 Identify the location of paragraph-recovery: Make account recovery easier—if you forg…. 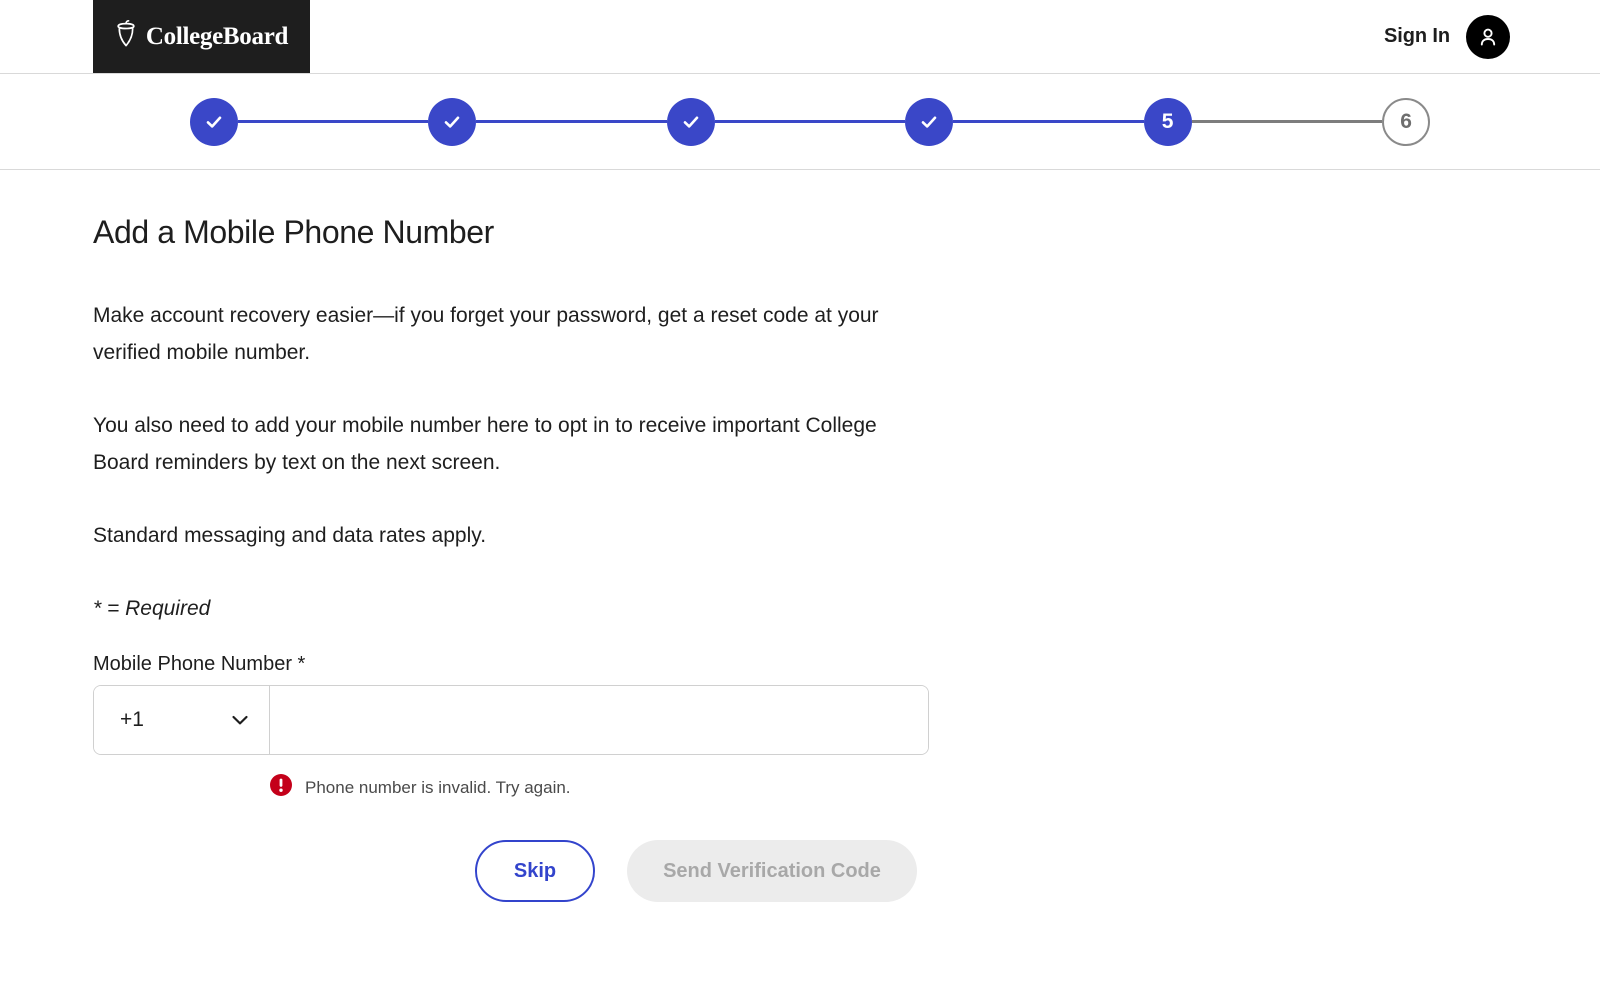
(486, 334).